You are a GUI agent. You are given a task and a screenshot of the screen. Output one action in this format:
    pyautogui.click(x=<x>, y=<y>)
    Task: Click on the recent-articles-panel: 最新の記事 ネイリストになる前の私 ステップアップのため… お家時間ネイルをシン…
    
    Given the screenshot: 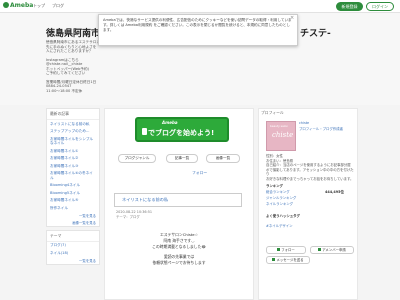 What is the action you would take?
    pyautogui.click(x=73, y=167)
    